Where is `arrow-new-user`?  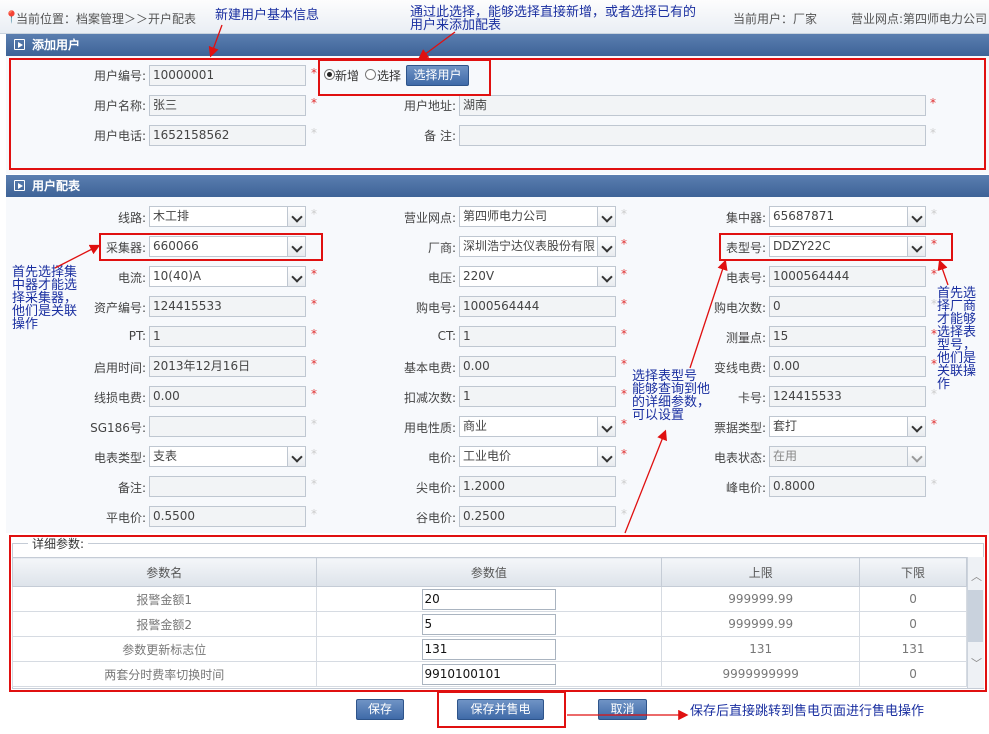
arrow-new-user is located at coordinates (215, 41).